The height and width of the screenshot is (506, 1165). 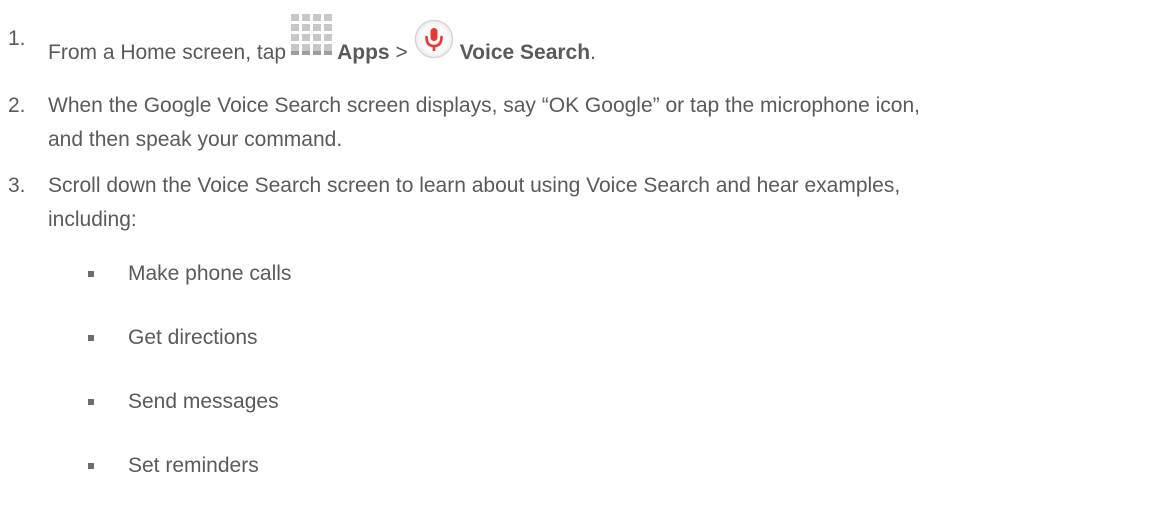 What do you see at coordinates (17, 38) in the screenshot?
I see `step-number: 1.` at bounding box center [17, 38].